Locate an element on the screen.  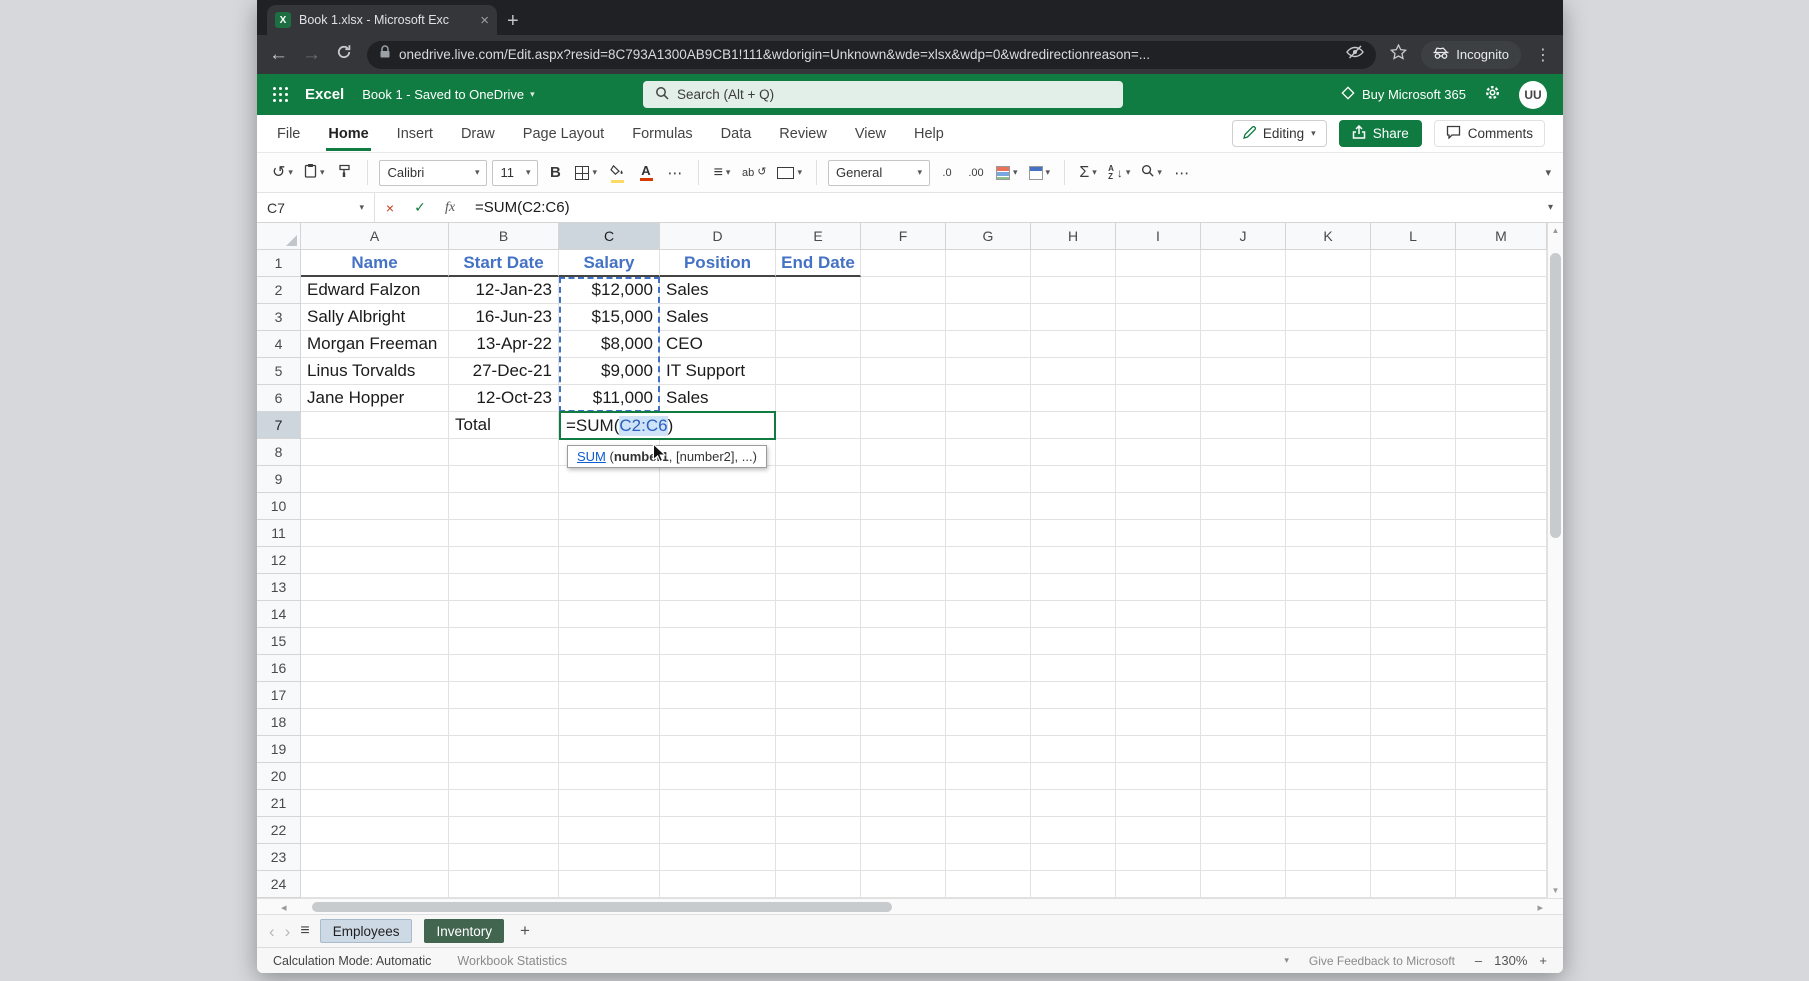
cell-m22 is located at coordinates (1501, 830).